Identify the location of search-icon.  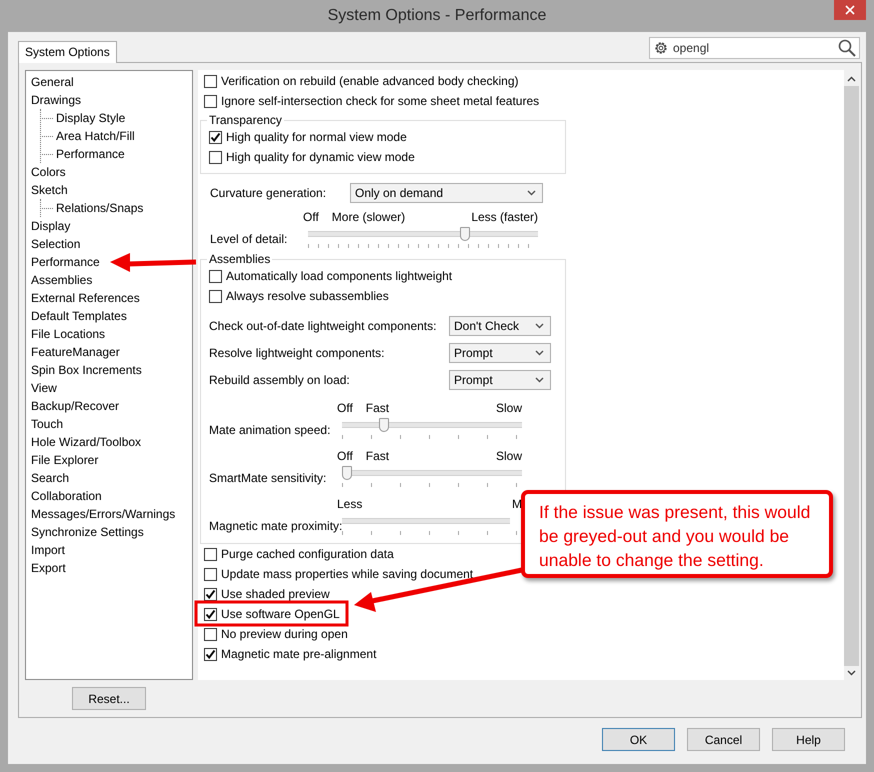
(847, 48).